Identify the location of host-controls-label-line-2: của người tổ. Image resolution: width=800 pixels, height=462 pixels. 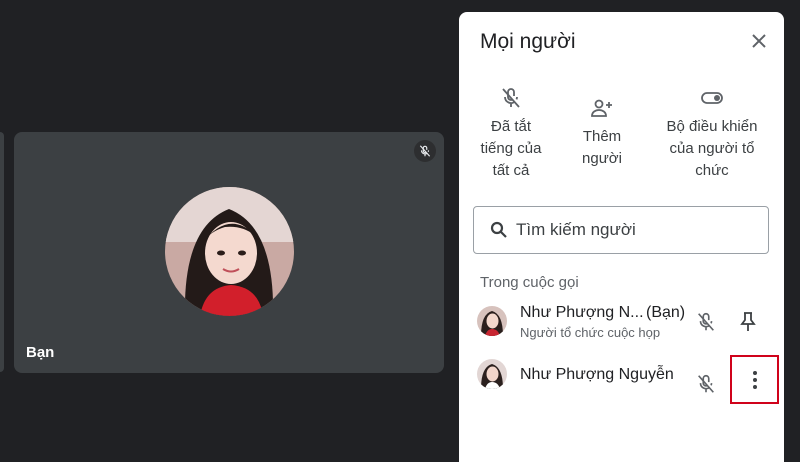
(712, 148).